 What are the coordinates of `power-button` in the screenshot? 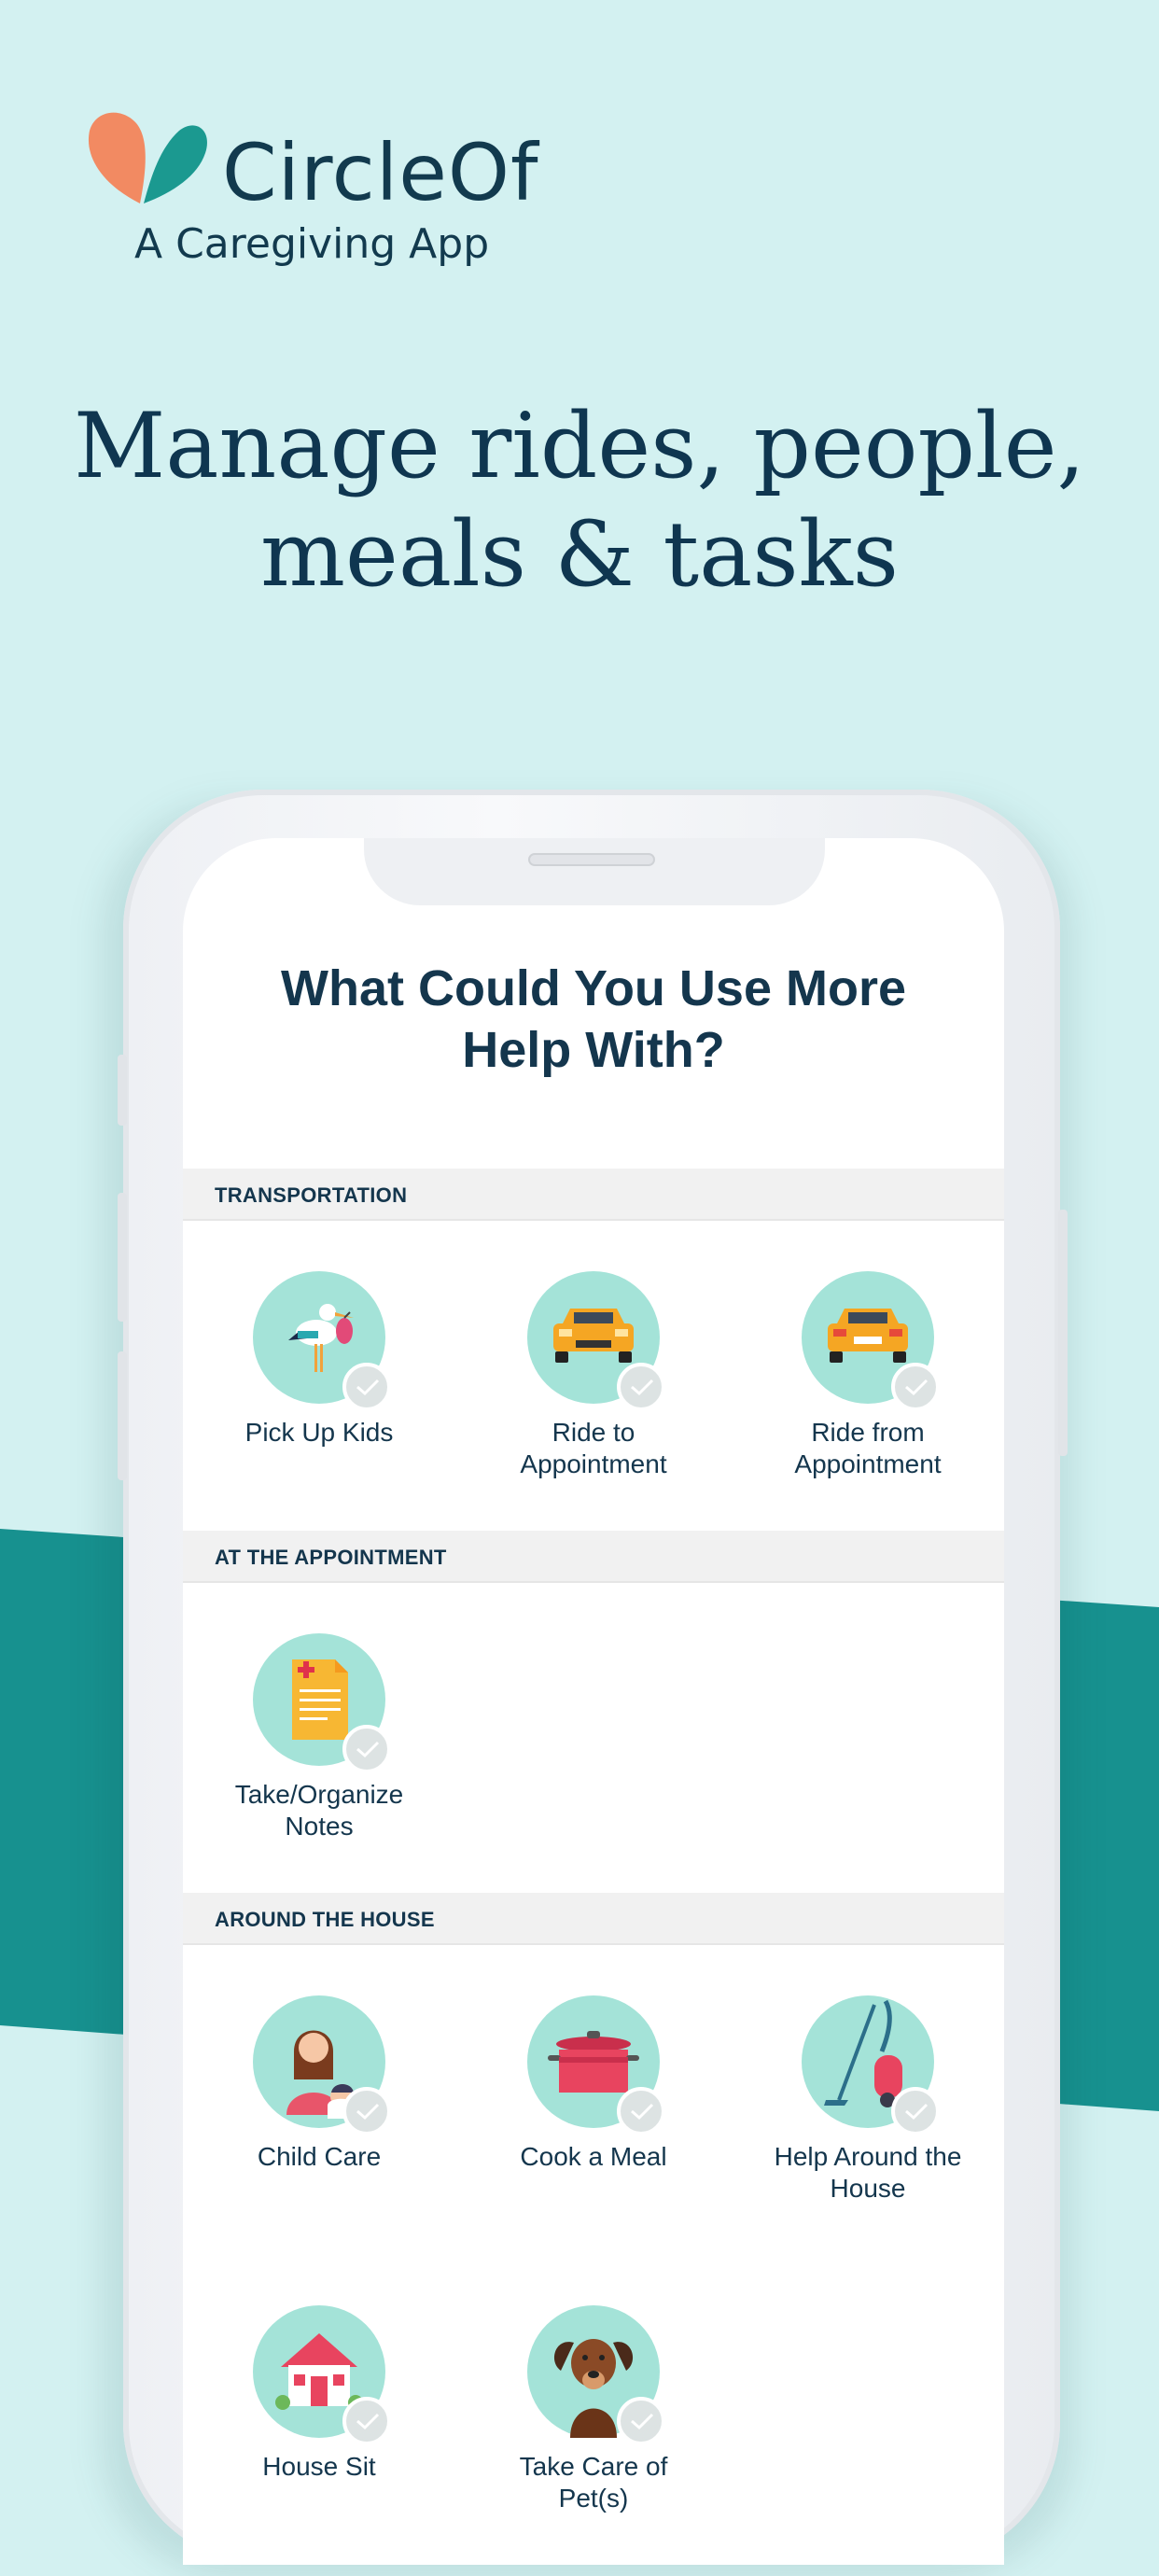 It's located at (1063, 1333).